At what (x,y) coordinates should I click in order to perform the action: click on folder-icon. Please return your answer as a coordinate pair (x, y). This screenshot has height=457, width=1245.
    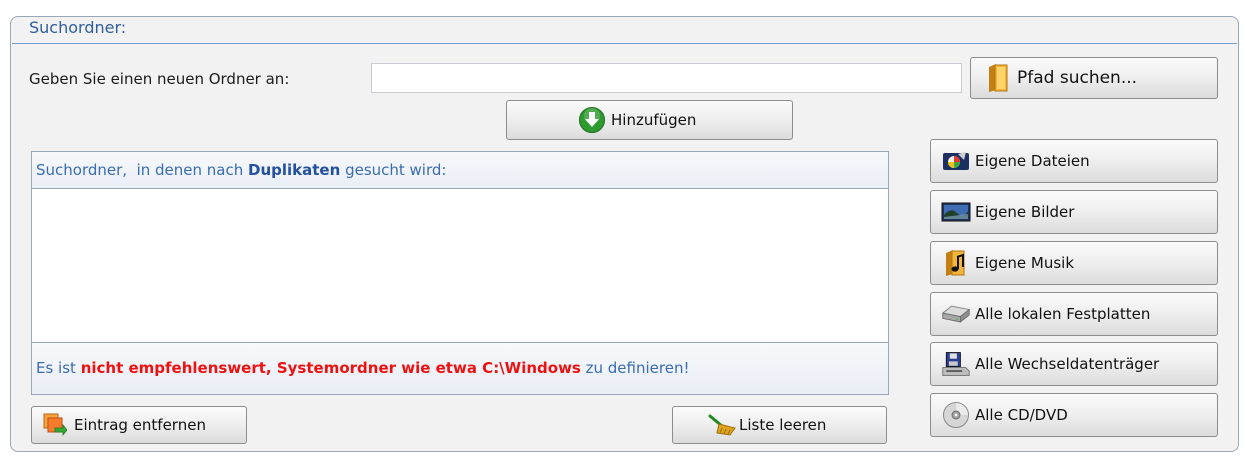
    Looking at the image, I should click on (998, 78).